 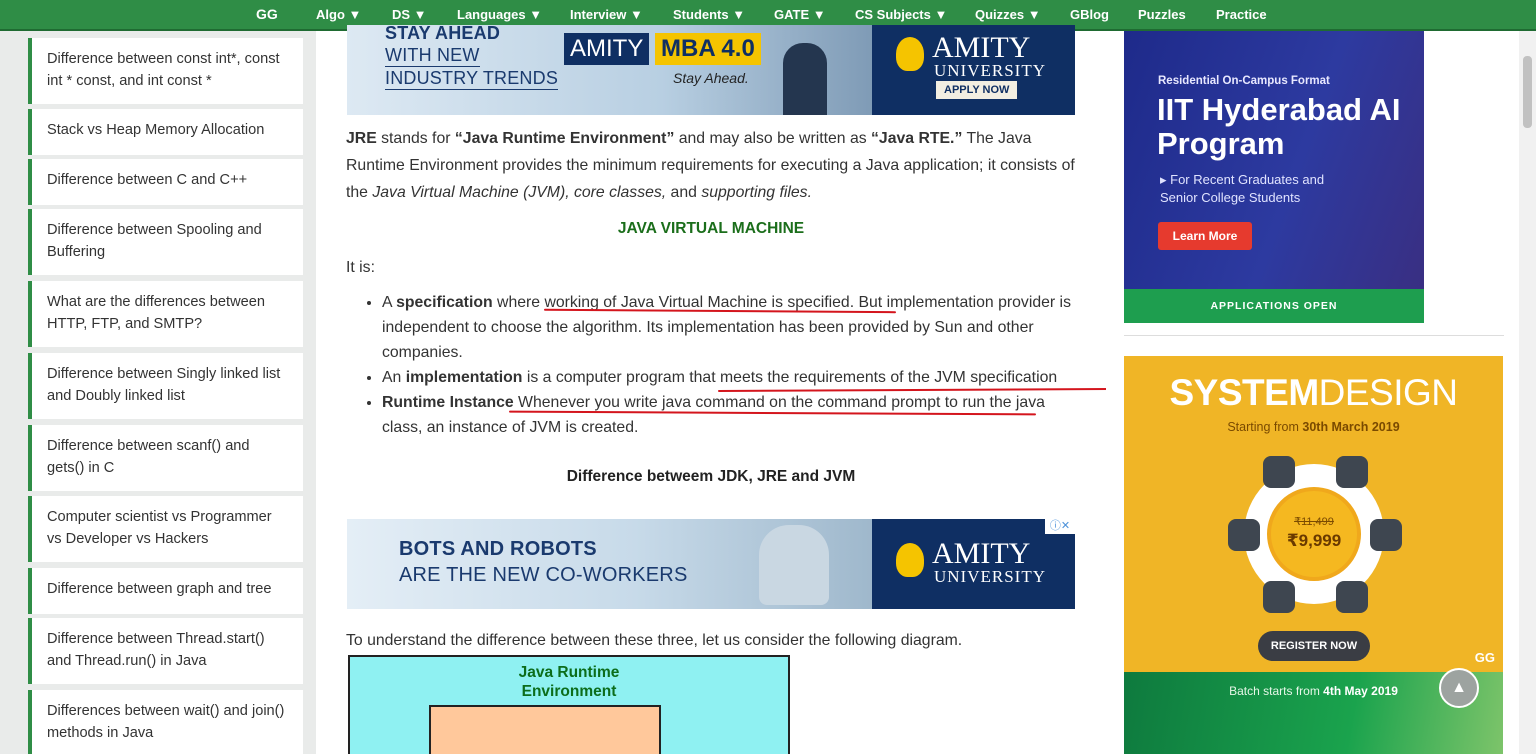 I want to click on diagram-jre-label: Java Runtime Environment, so click(x=569, y=682).